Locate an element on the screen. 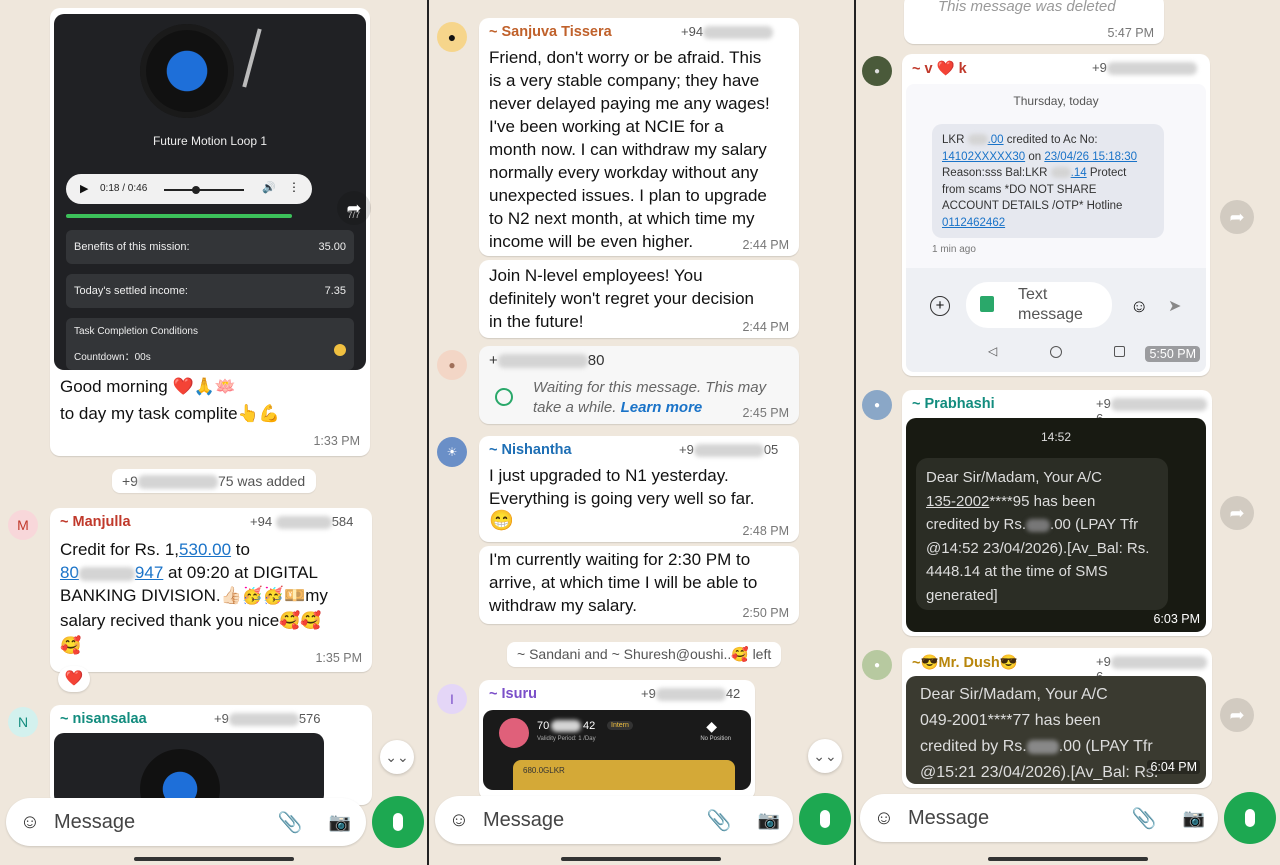 This screenshot has width=1280, height=865. message-text: to day my task complite👆💪 is located at coordinates (170, 413).